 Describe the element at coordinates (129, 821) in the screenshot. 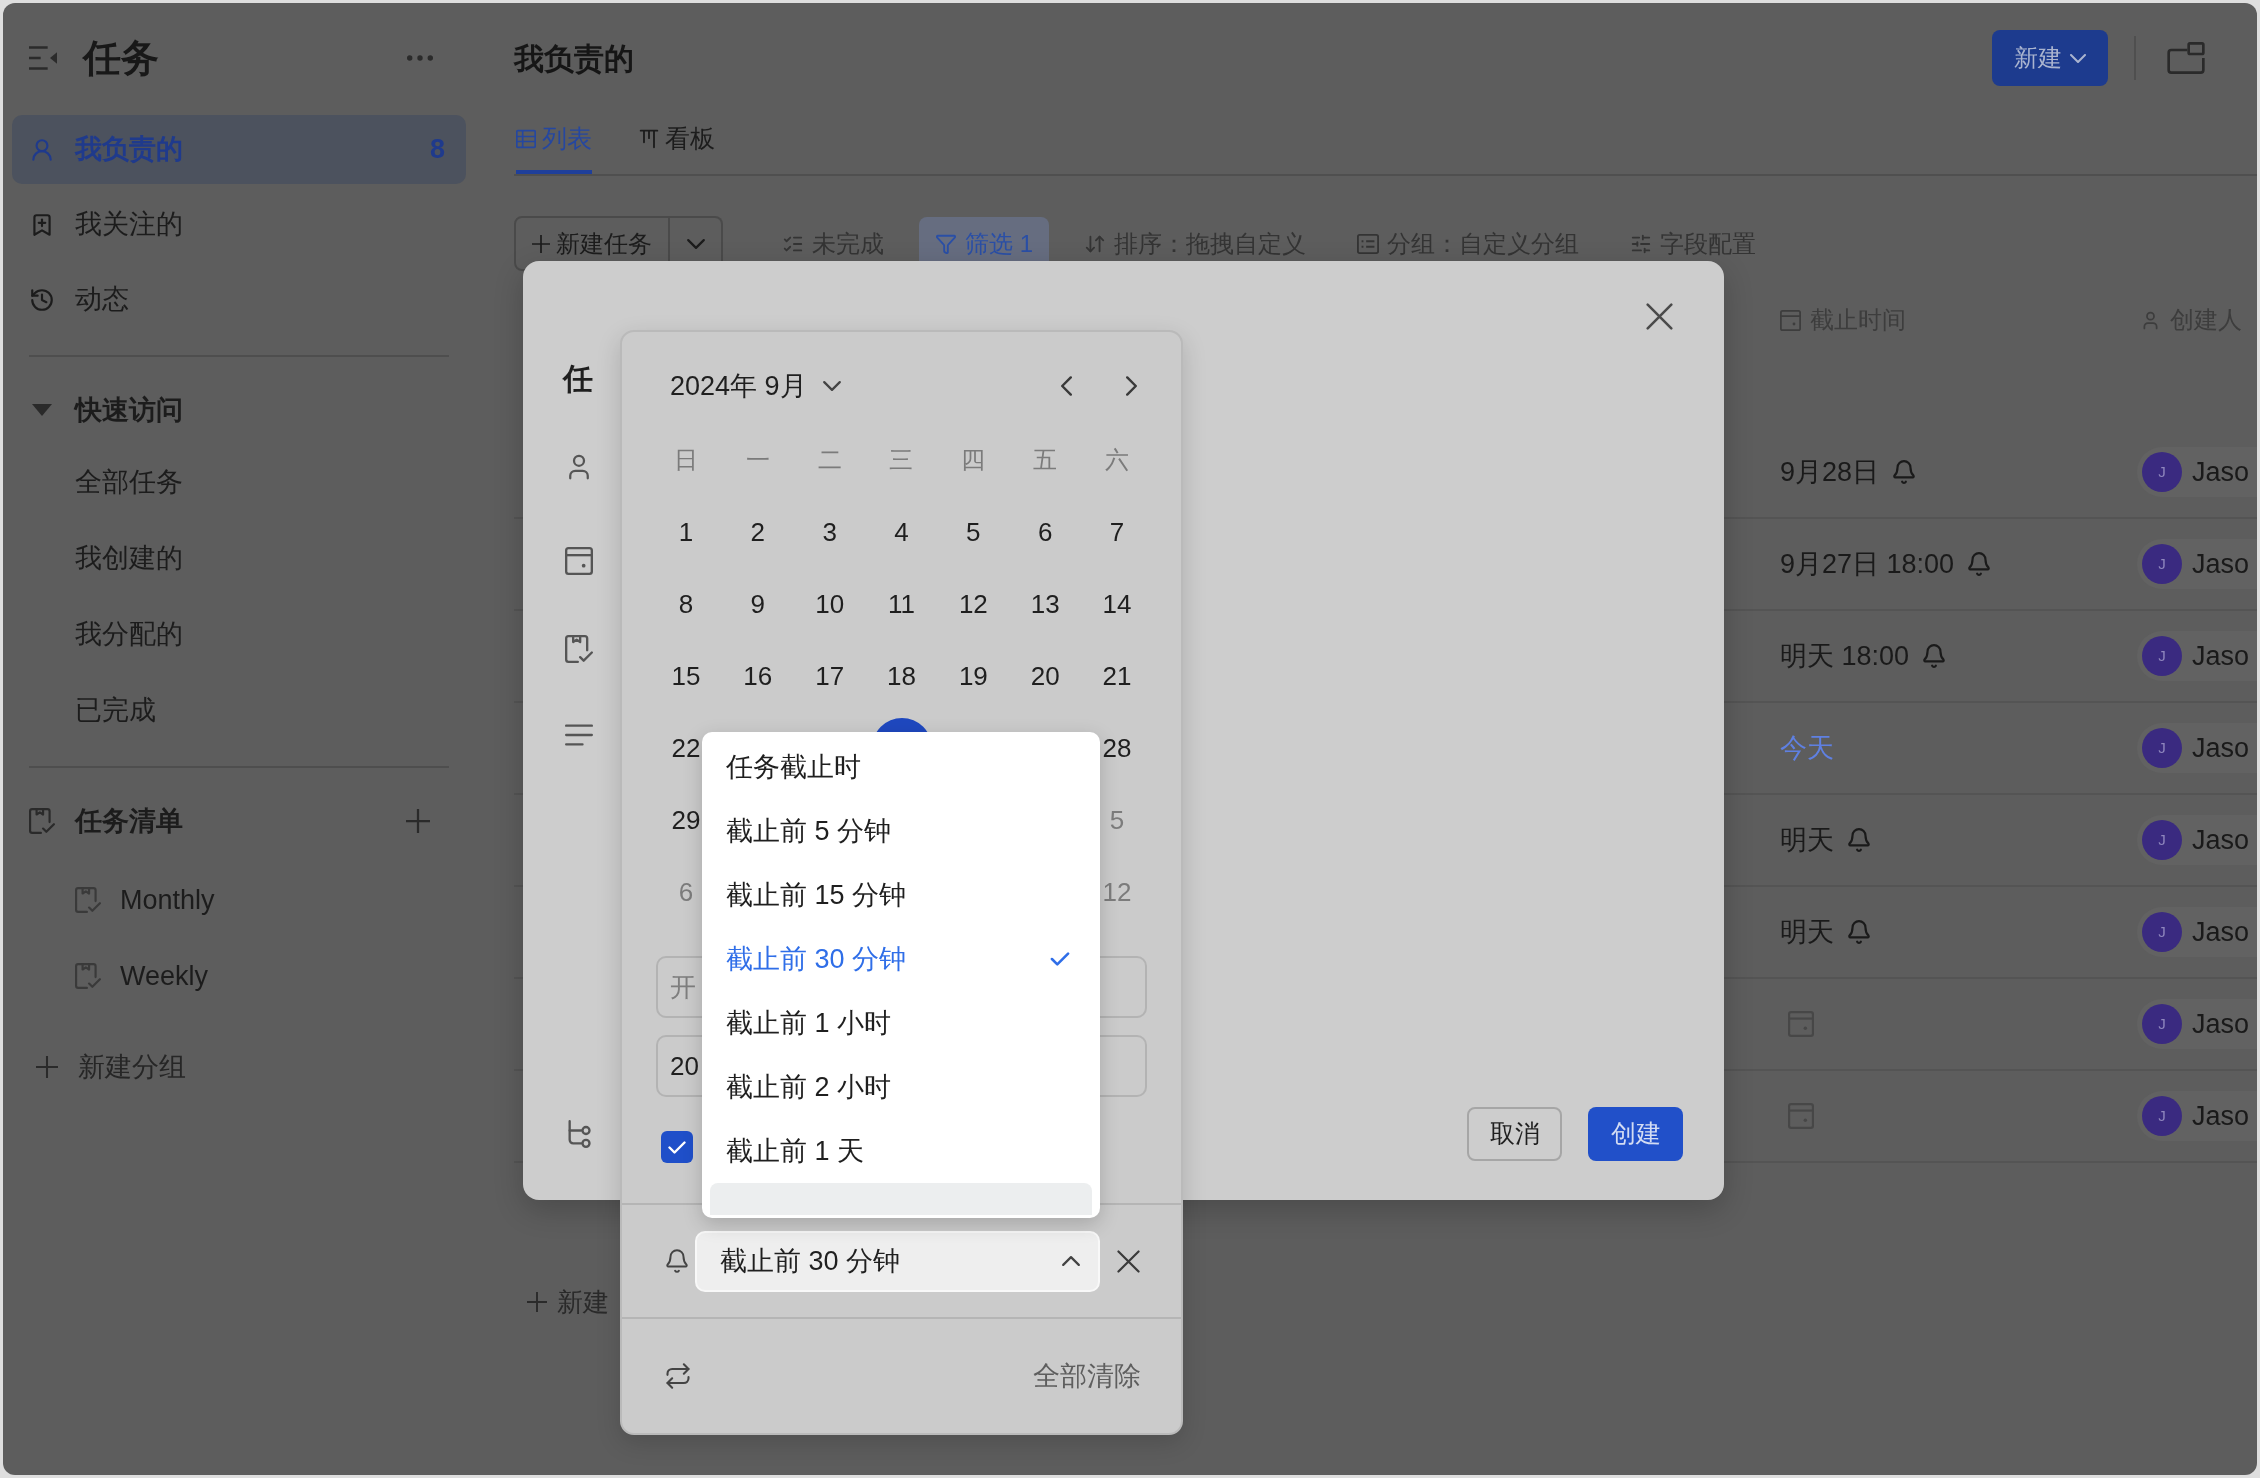

I see `section-title: 任务清单` at that location.